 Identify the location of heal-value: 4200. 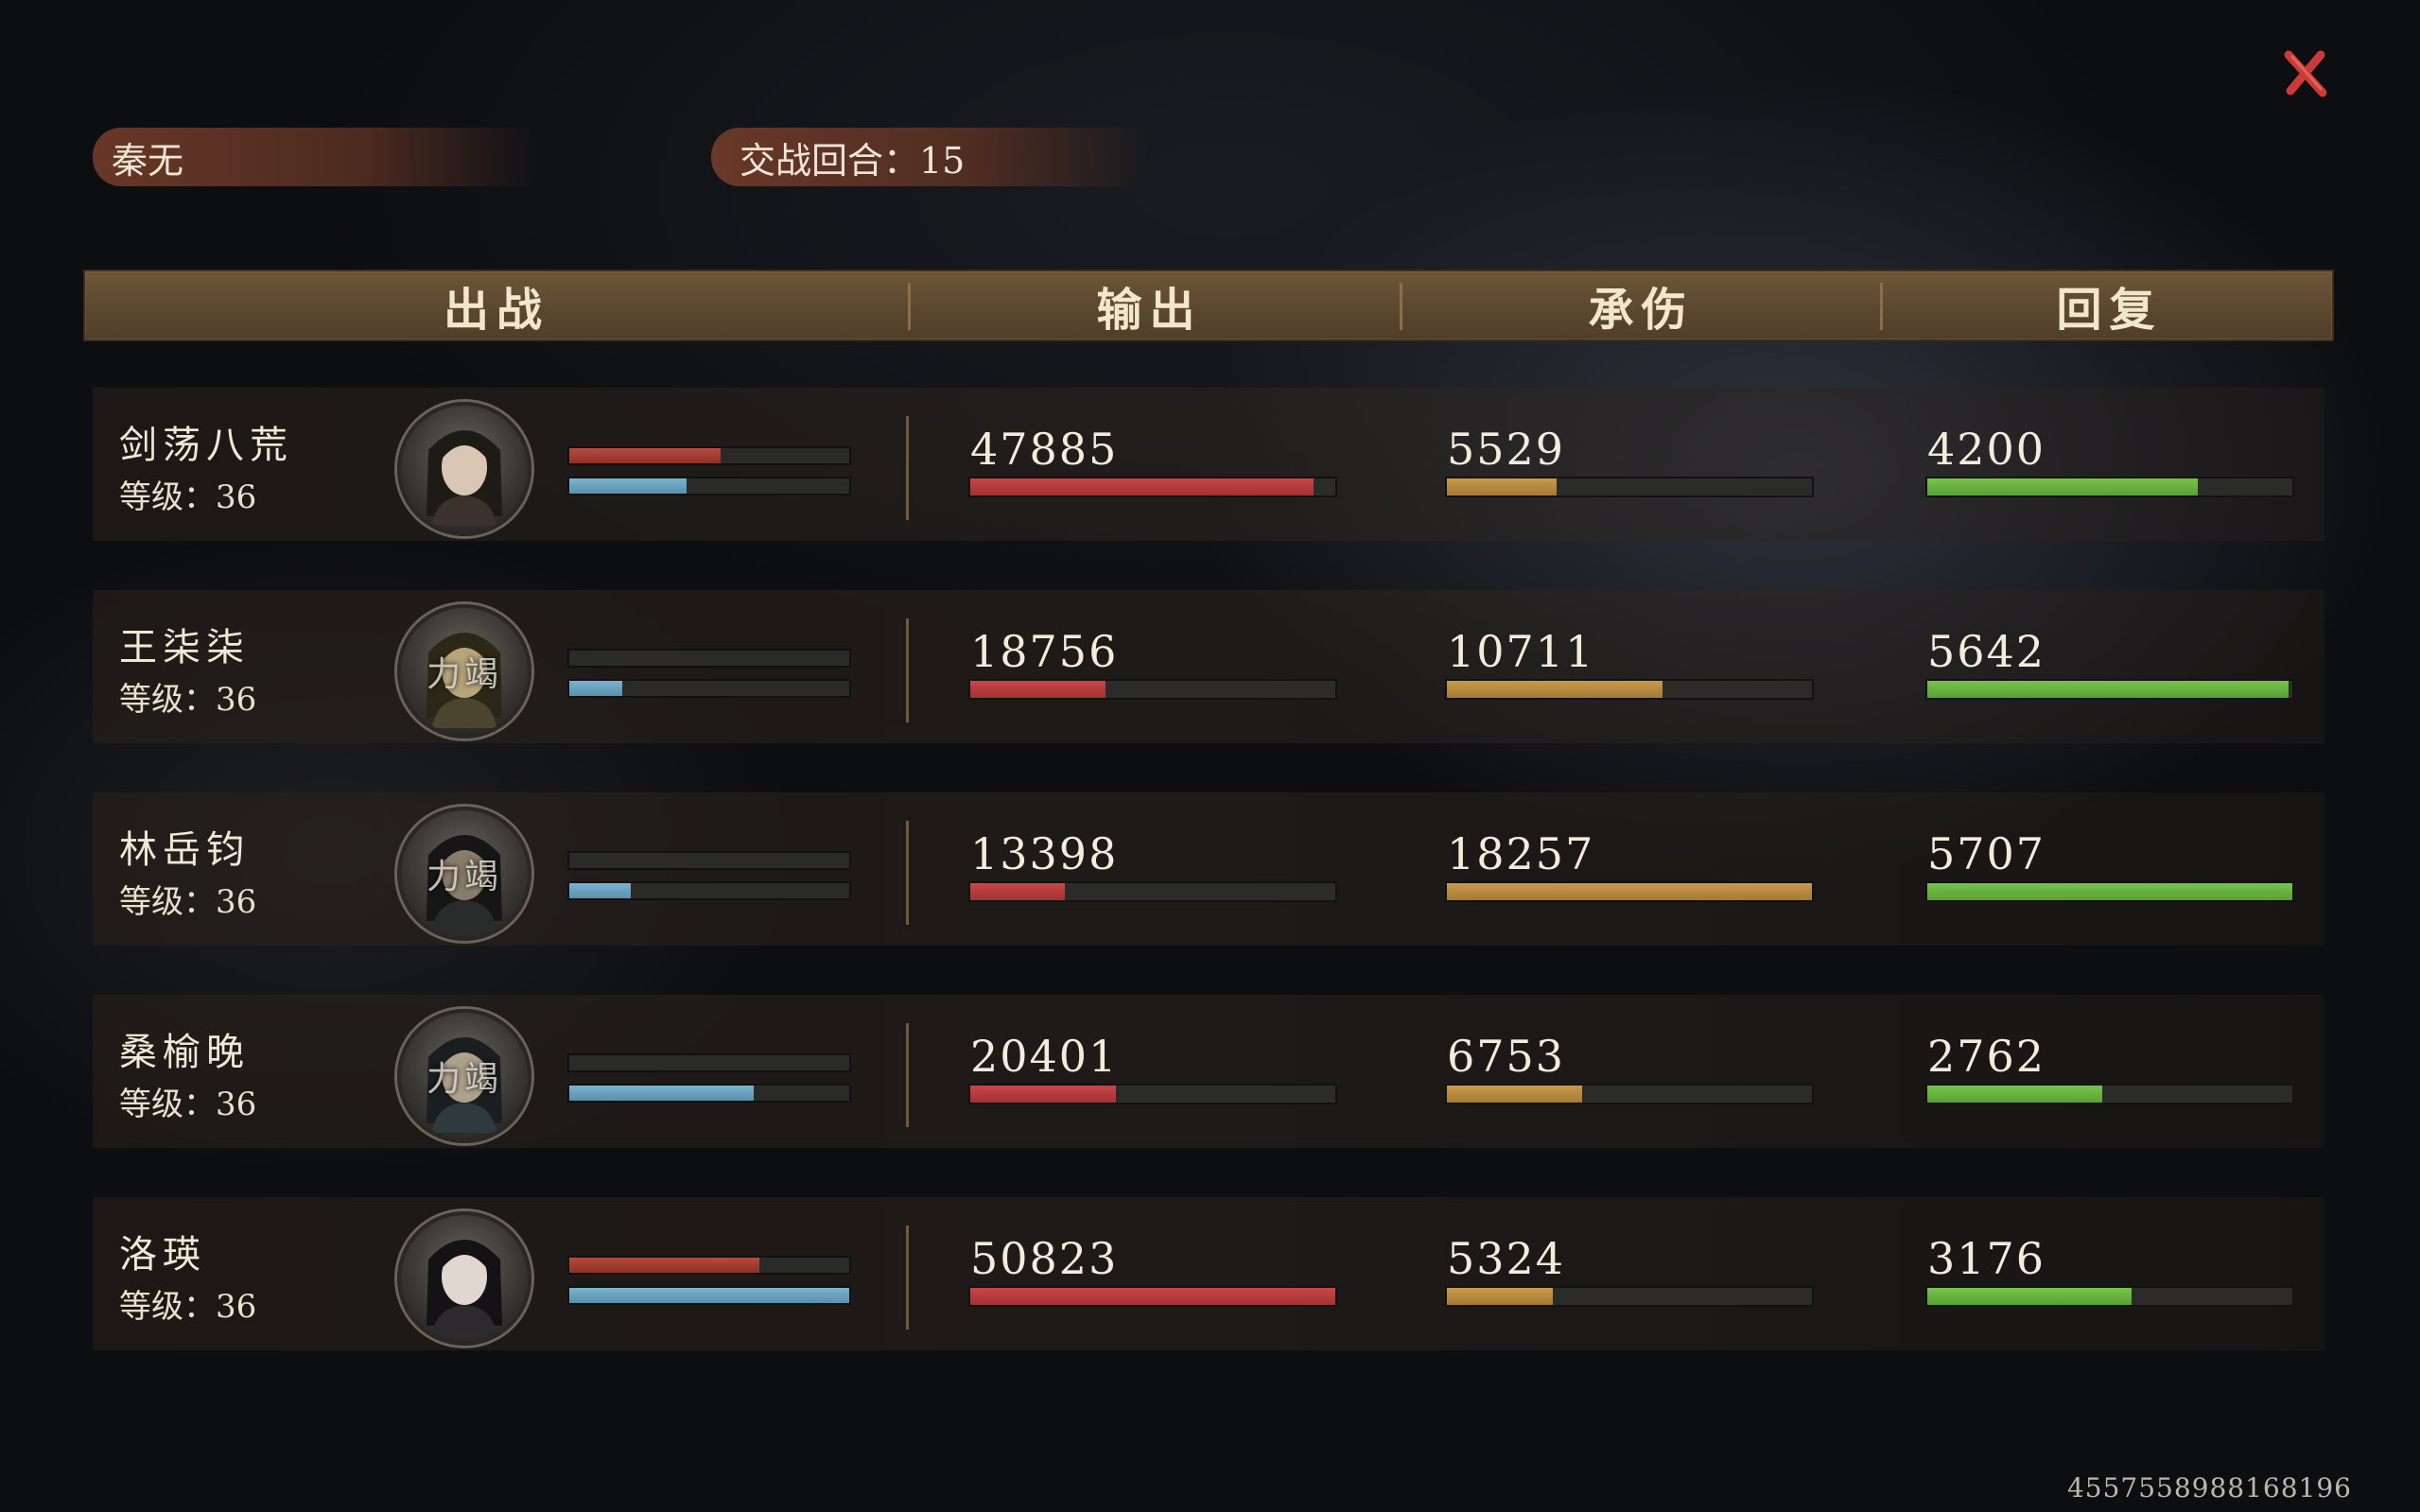
(1987, 449).